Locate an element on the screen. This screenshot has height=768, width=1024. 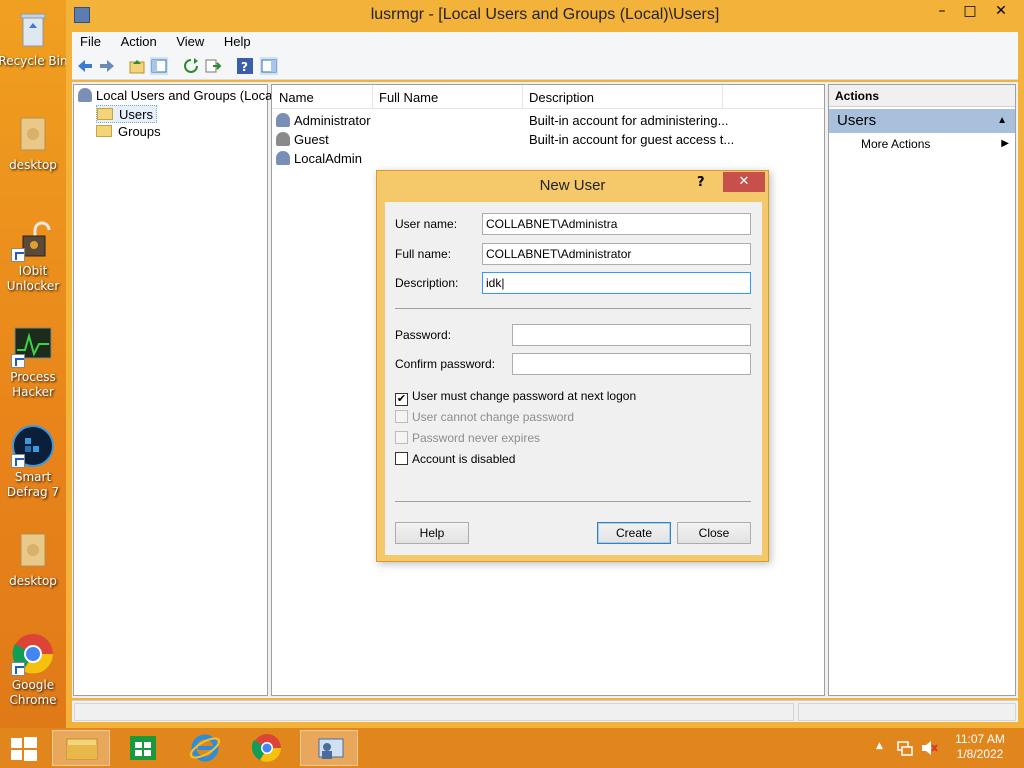
fullname-field: COLLABNET\Administrator is located at coordinates (616, 254).